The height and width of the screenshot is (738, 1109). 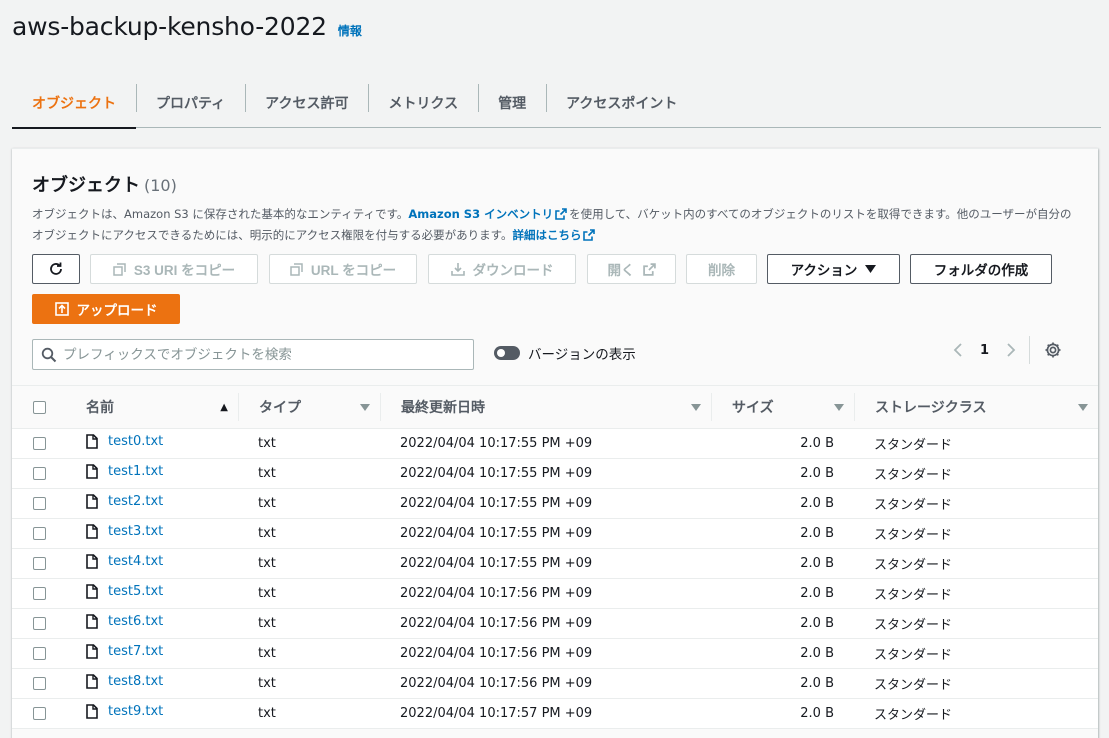 What do you see at coordinates (621, 103) in the screenshot?
I see `tab-access-points: アクセスポイント` at bounding box center [621, 103].